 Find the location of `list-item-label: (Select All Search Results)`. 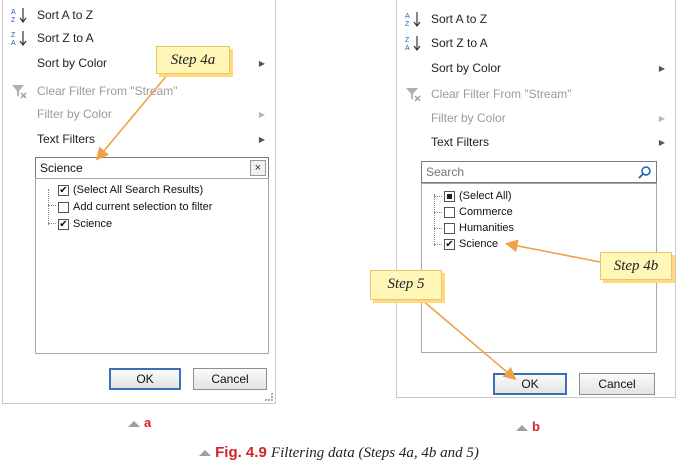

list-item-label: (Select All Search Results) is located at coordinates (138, 190).